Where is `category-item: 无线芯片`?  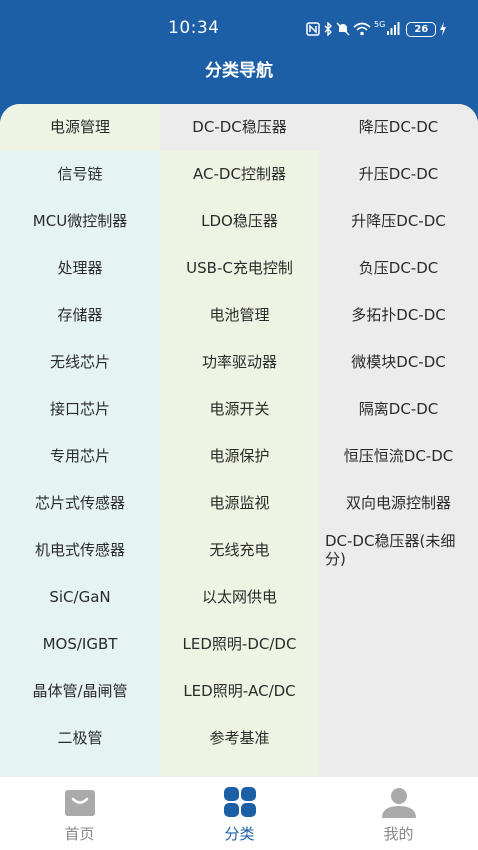
category-item: 无线芯片 is located at coordinates (80, 362).